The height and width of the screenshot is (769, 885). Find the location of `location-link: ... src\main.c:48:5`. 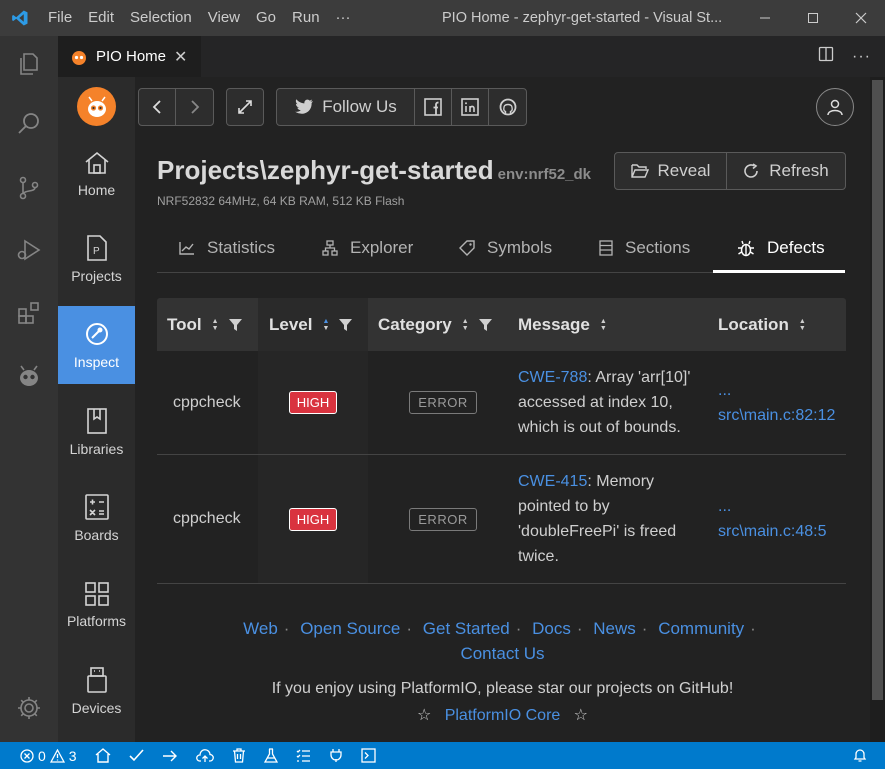

location-link: ... src\main.c:48:5 is located at coordinates (772, 519).